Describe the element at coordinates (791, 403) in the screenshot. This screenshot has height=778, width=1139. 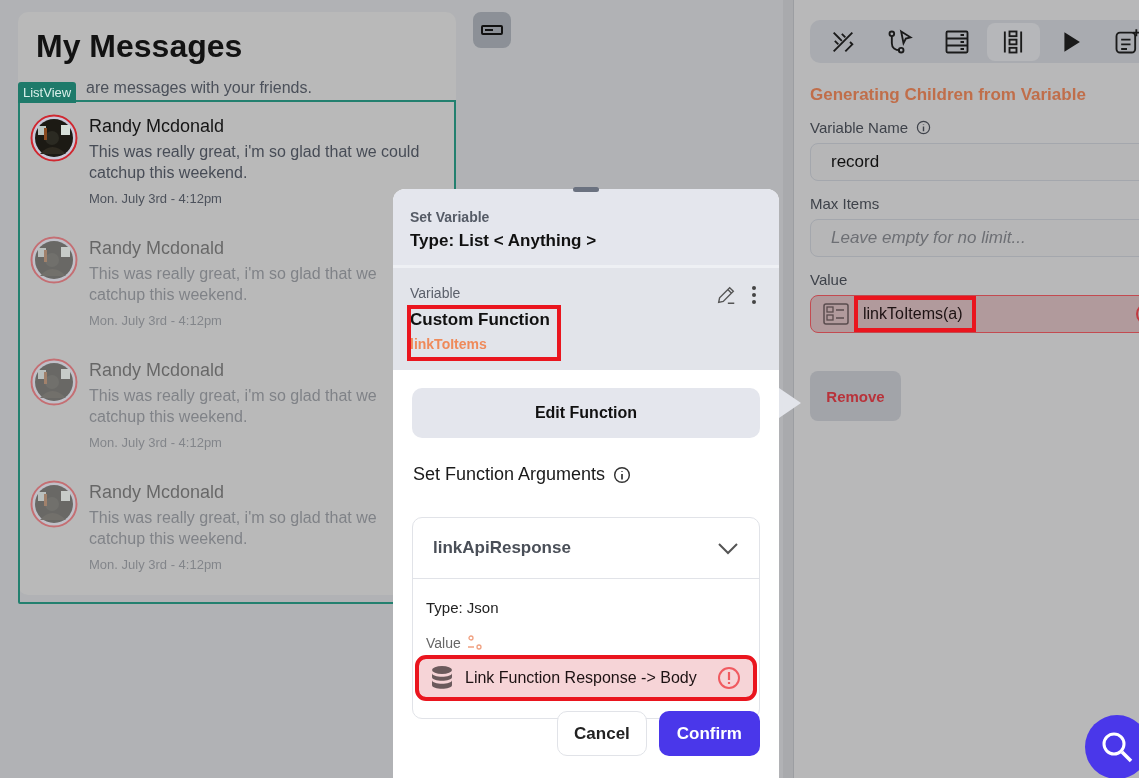
I see `popover-arrow` at that location.